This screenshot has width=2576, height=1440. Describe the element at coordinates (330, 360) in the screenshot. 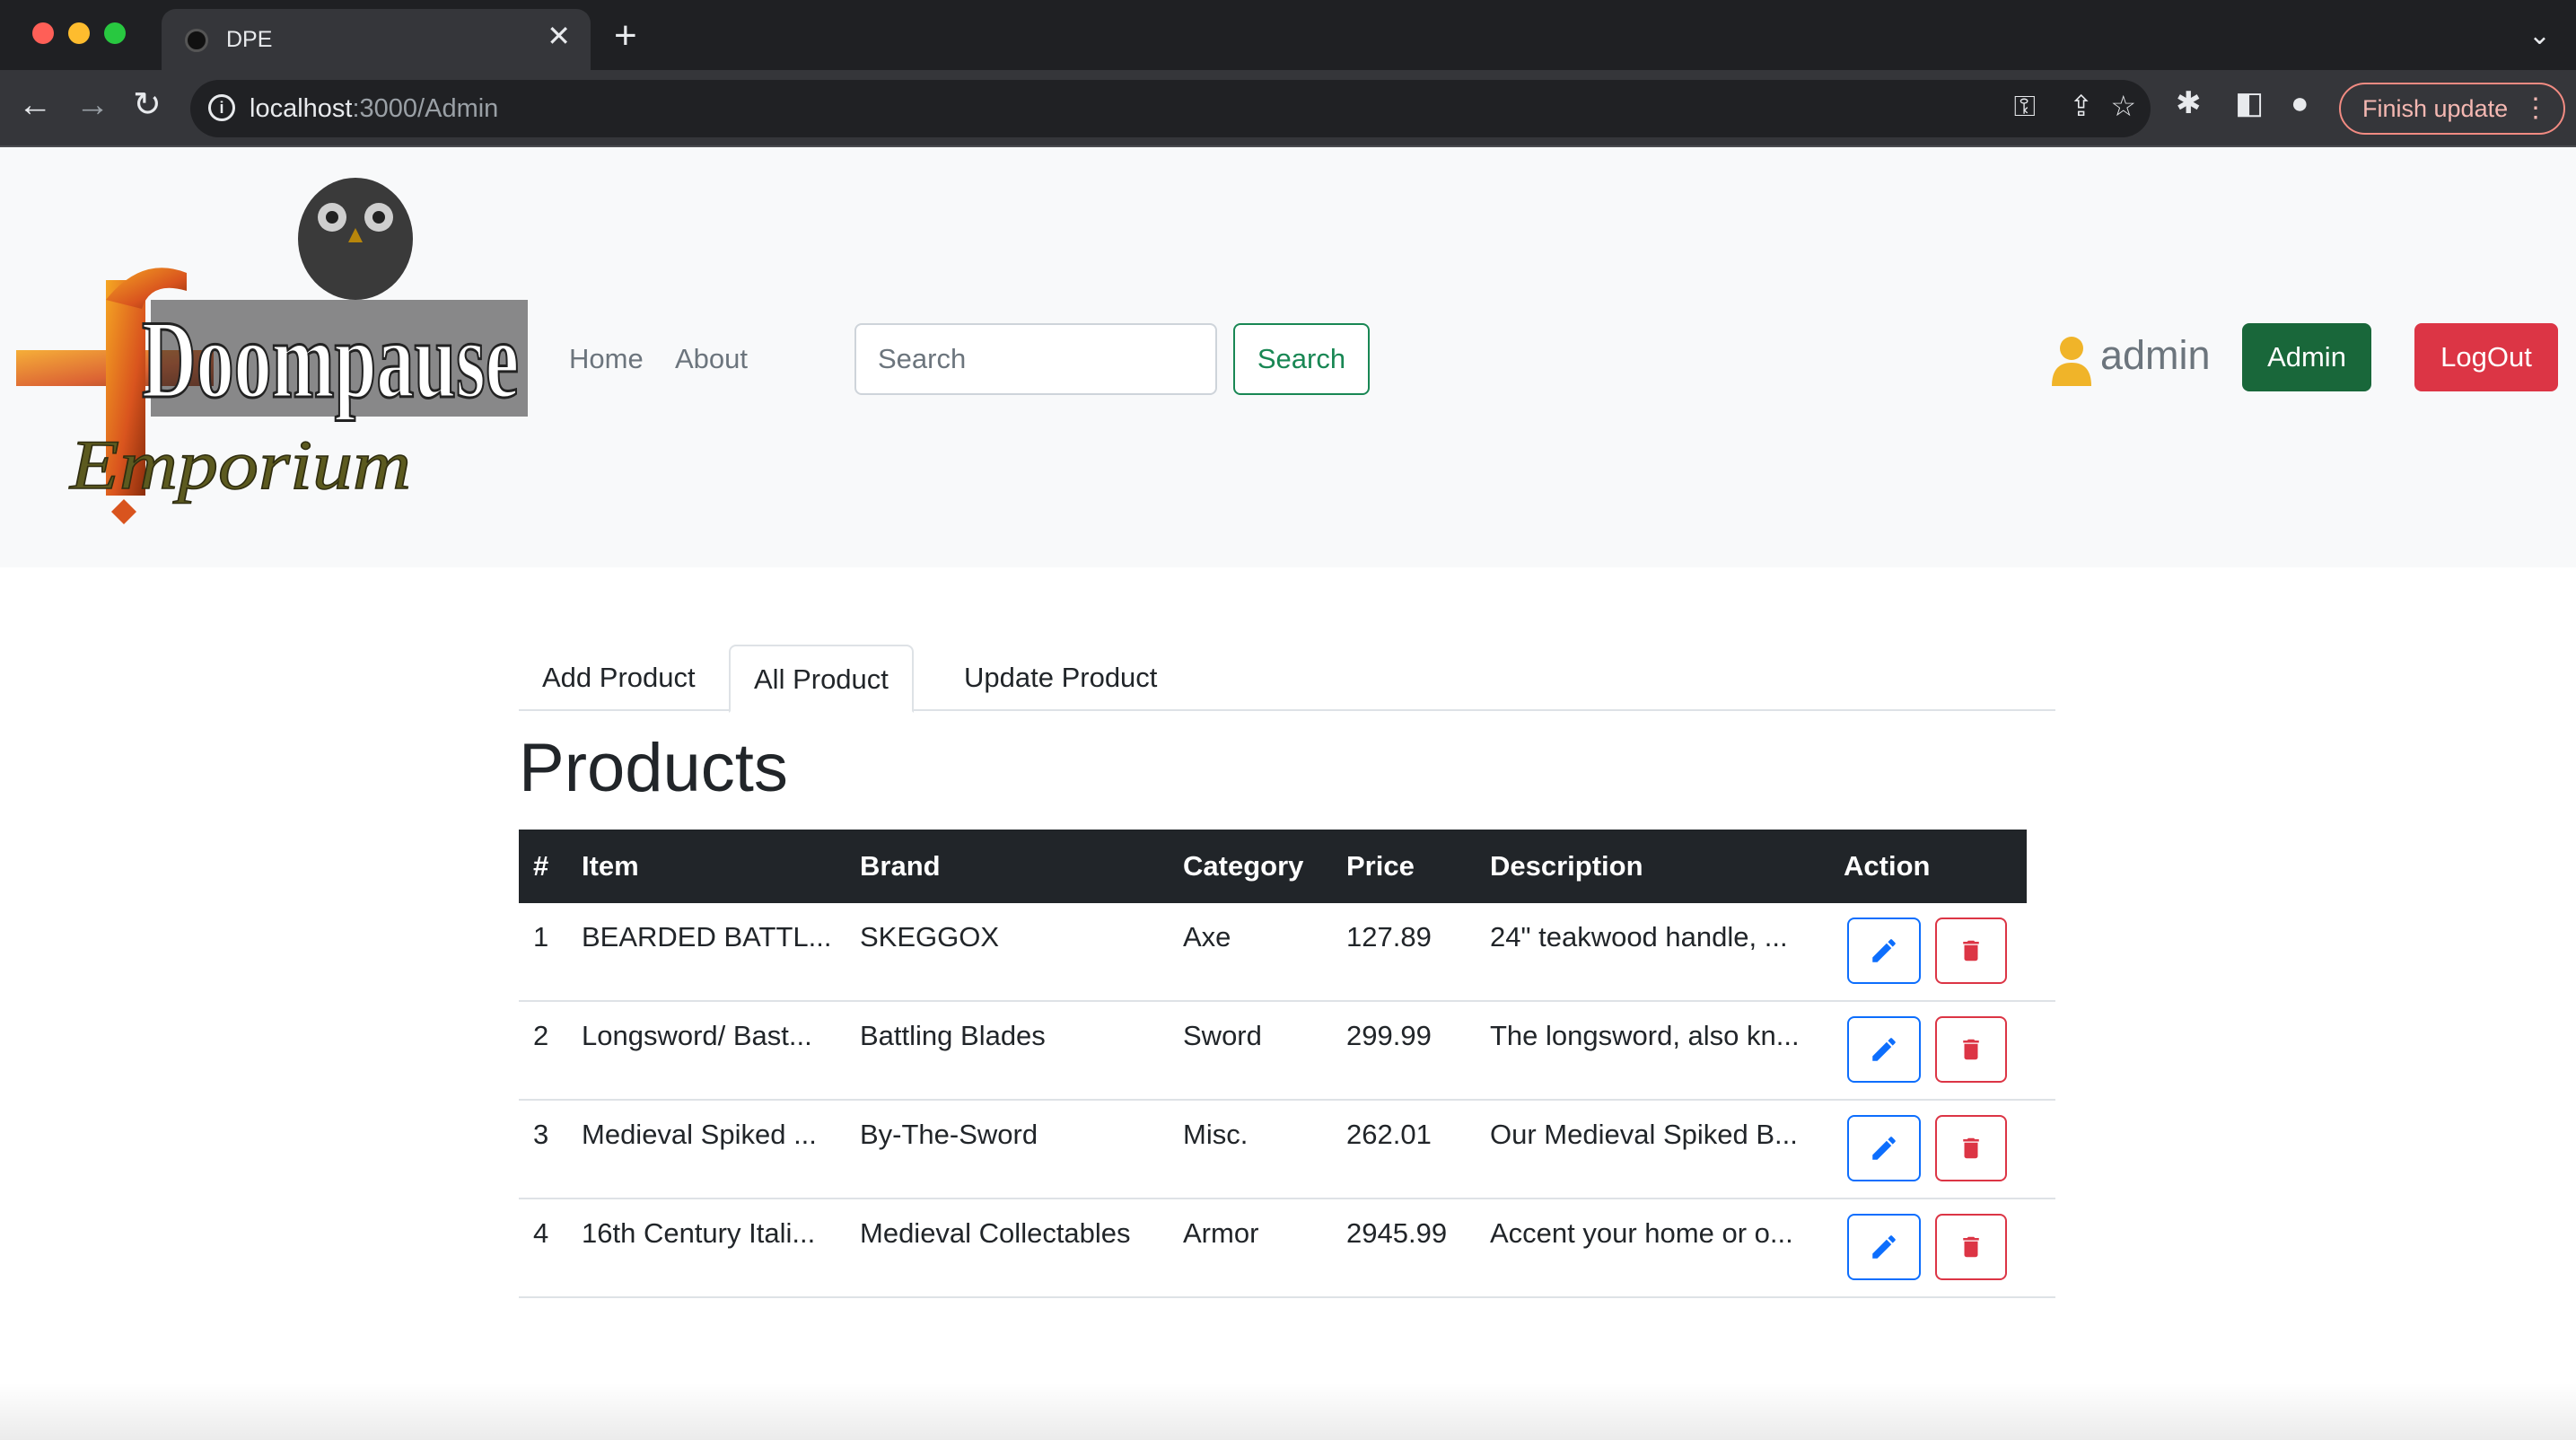

I see `logo-title: Doompause` at that location.